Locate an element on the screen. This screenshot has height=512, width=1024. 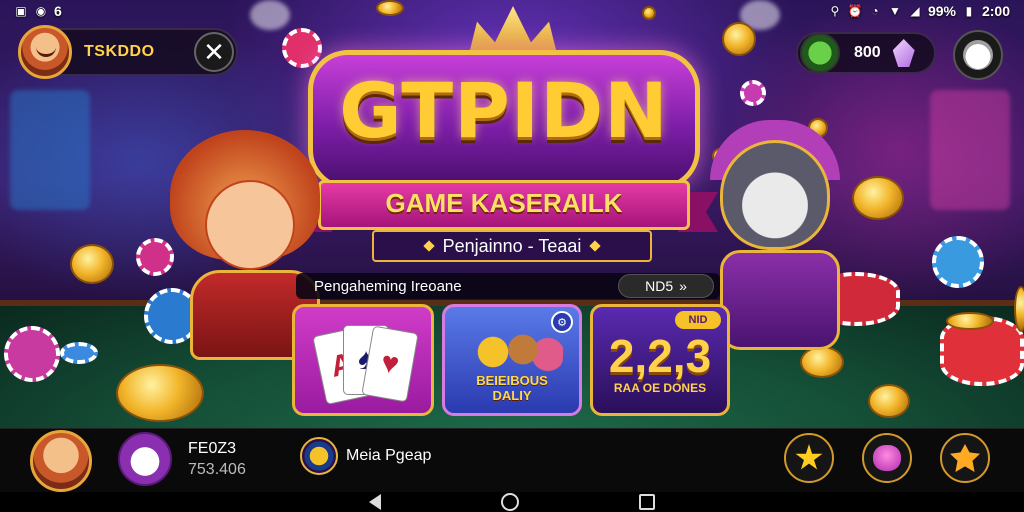
pet-button is located at coordinates (887, 458).